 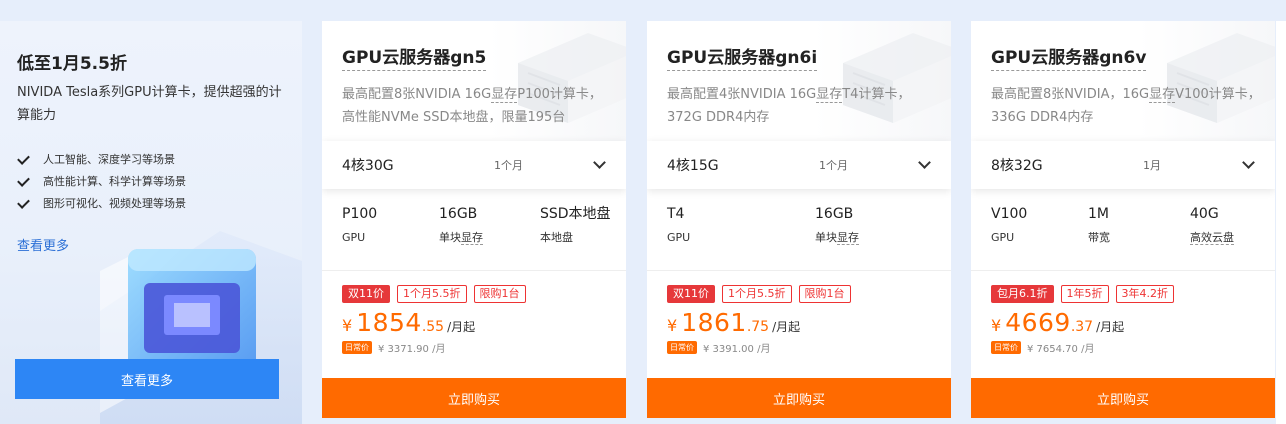 I want to click on promo-description: NIVIDA Tesla系列GPU计算卡，提供超强的计算能力, so click(x=149, y=104).